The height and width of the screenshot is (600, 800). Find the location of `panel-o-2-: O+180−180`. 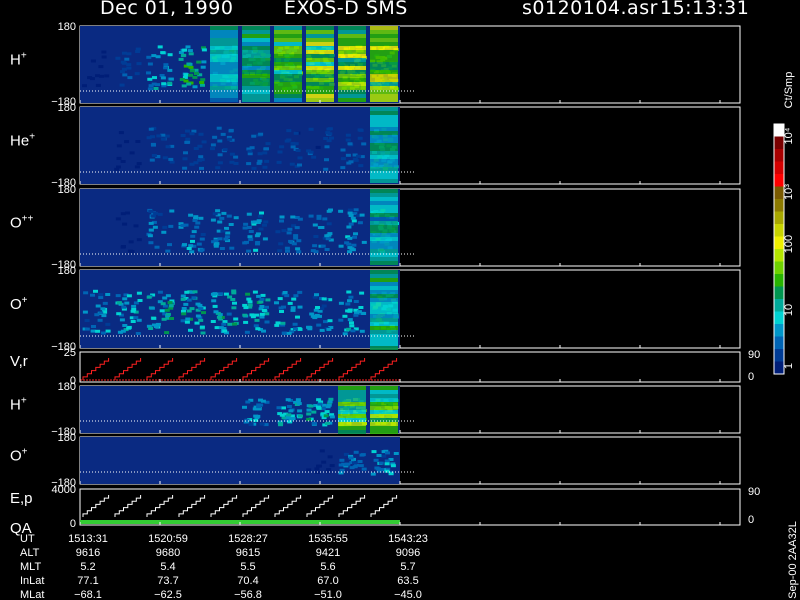

panel-o-2-: O+180−180 is located at coordinates (375, 460).